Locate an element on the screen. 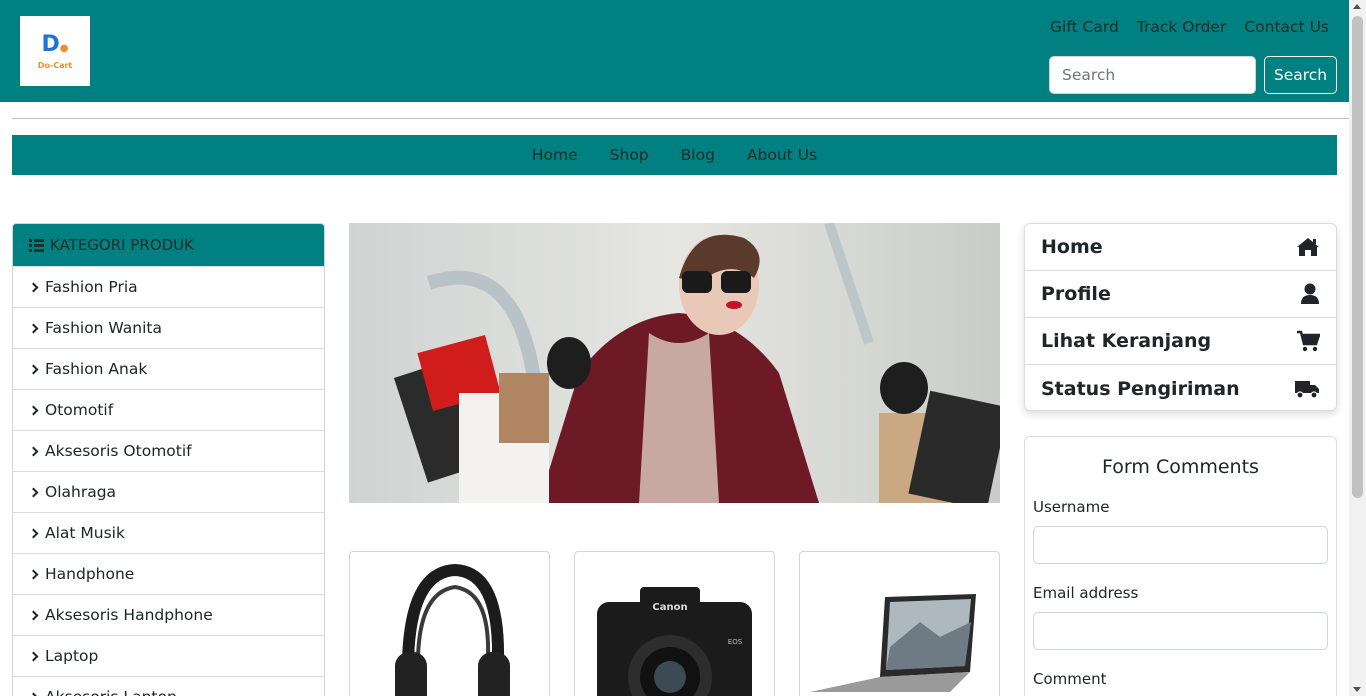  laptop-photo is located at coordinates (893, 643).